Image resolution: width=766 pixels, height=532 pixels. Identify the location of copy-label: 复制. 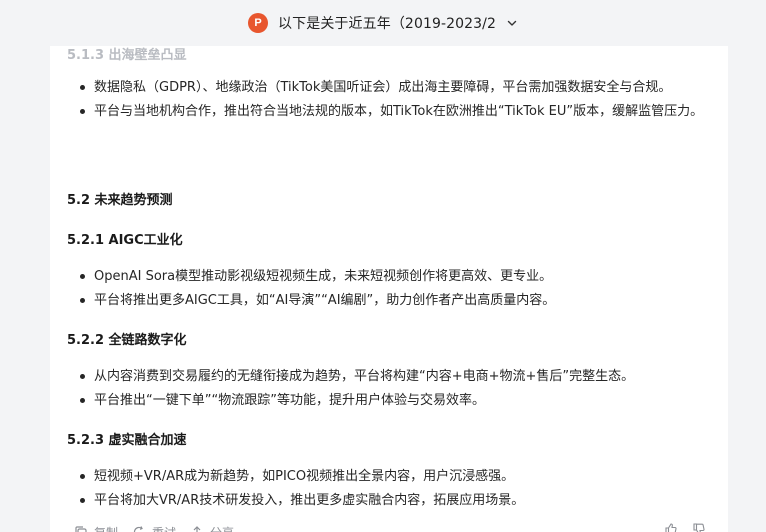
(106, 528).